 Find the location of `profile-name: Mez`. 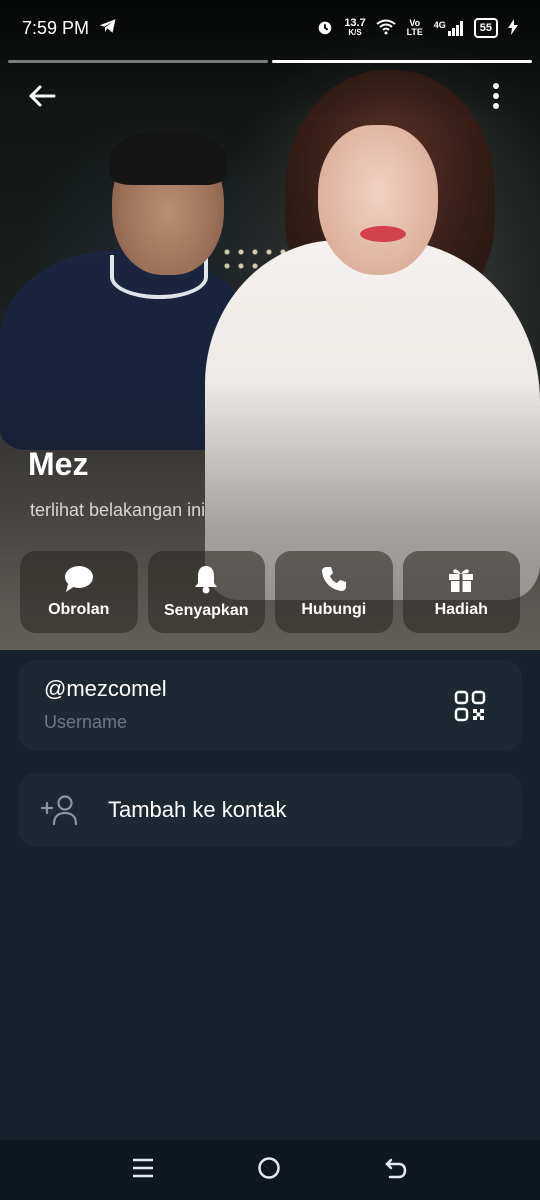

profile-name: Mez is located at coordinates (58, 464).